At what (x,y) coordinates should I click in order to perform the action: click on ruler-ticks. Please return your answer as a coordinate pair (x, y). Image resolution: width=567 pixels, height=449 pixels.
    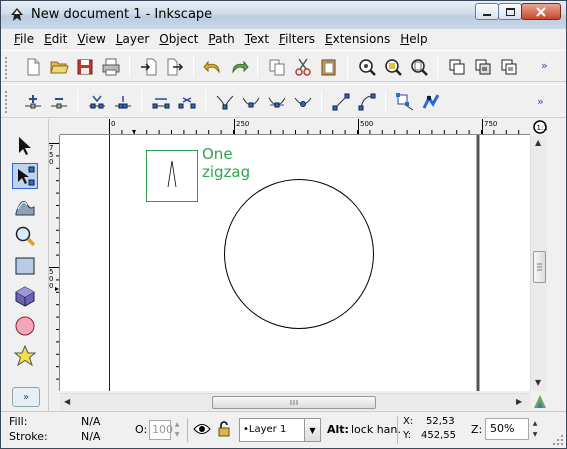
    Looking at the image, I should click on (54, 261).